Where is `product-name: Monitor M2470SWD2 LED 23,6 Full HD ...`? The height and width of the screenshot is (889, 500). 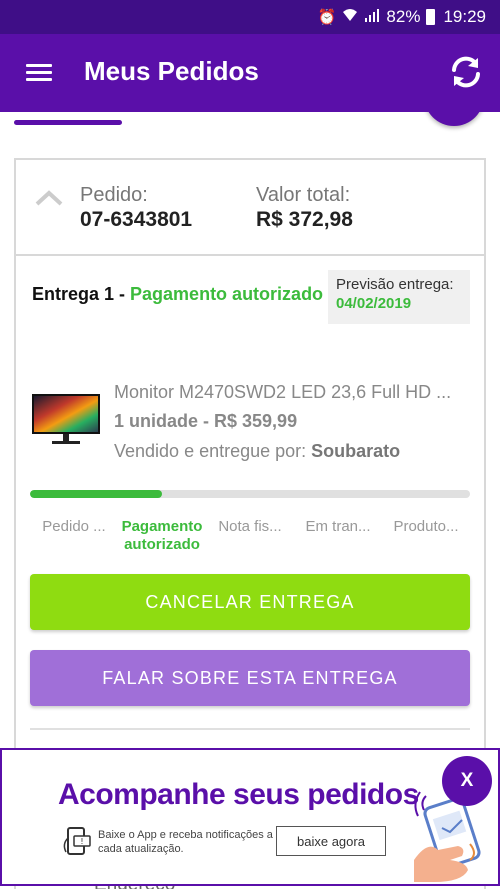 product-name: Monitor M2470SWD2 LED 23,6 Full HD ... is located at coordinates (292, 392).